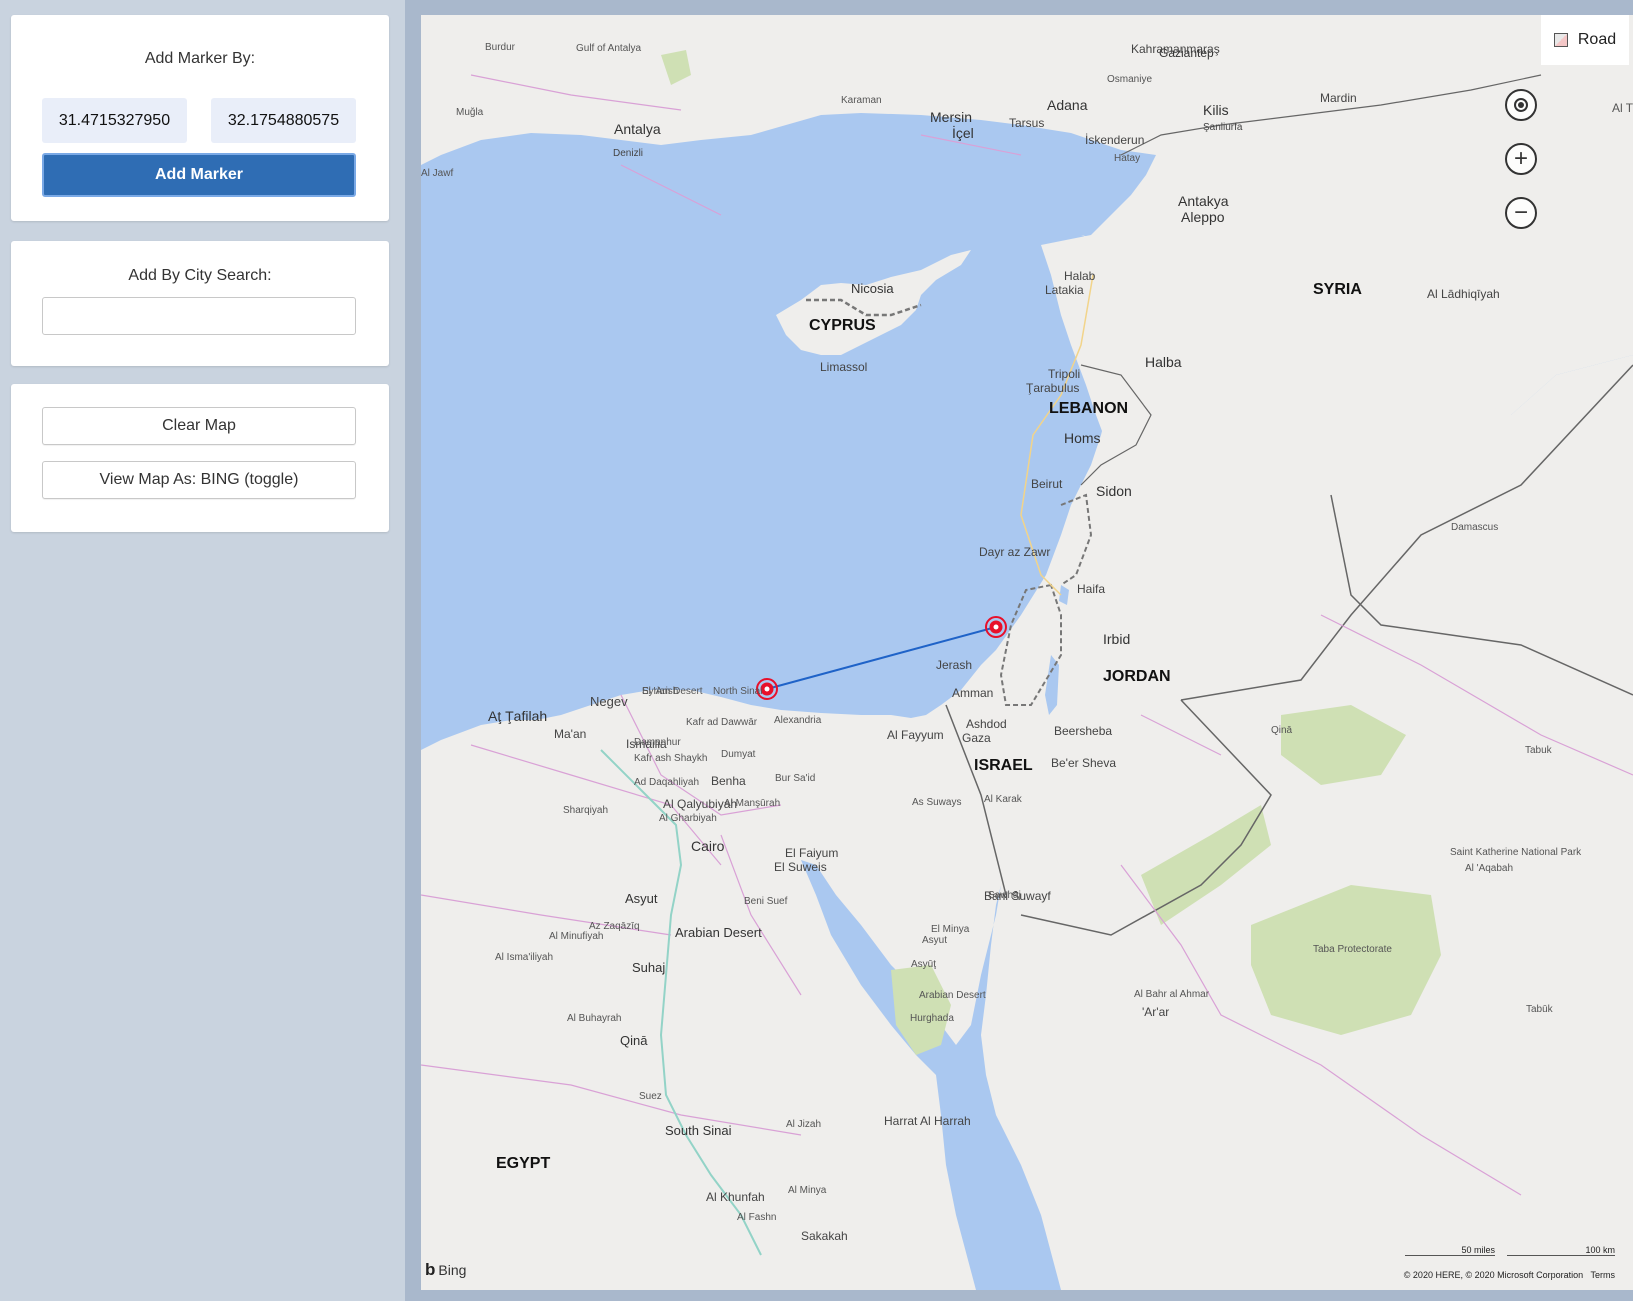 The image size is (1633, 1301). I want to click on label-city: Be'er Sheva, so click(1083, 763).